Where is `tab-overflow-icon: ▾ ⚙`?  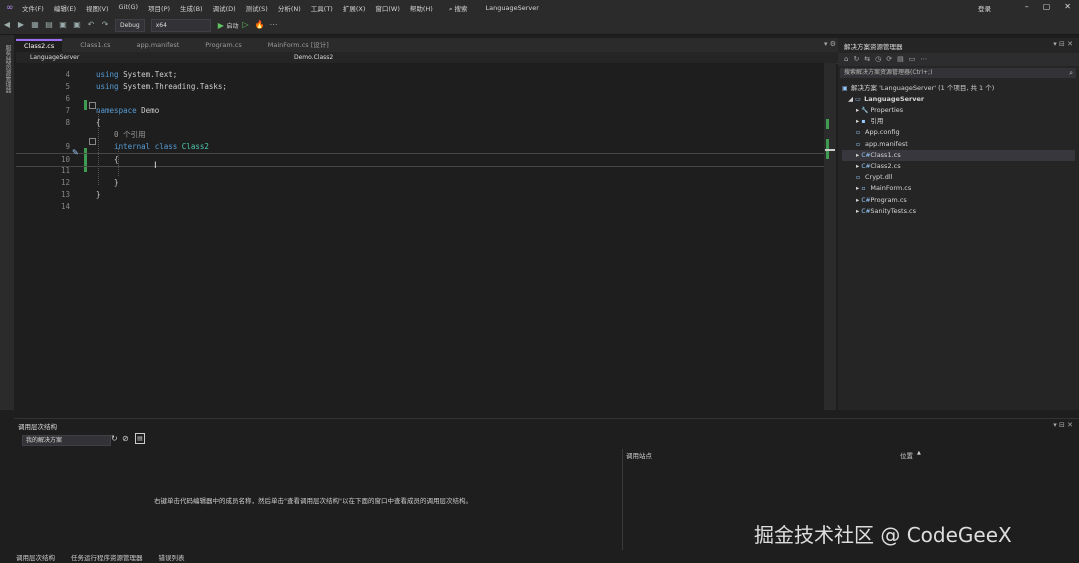
tab-overflow-icon: ▾ ⚙ is located at coordinates (830, 44).